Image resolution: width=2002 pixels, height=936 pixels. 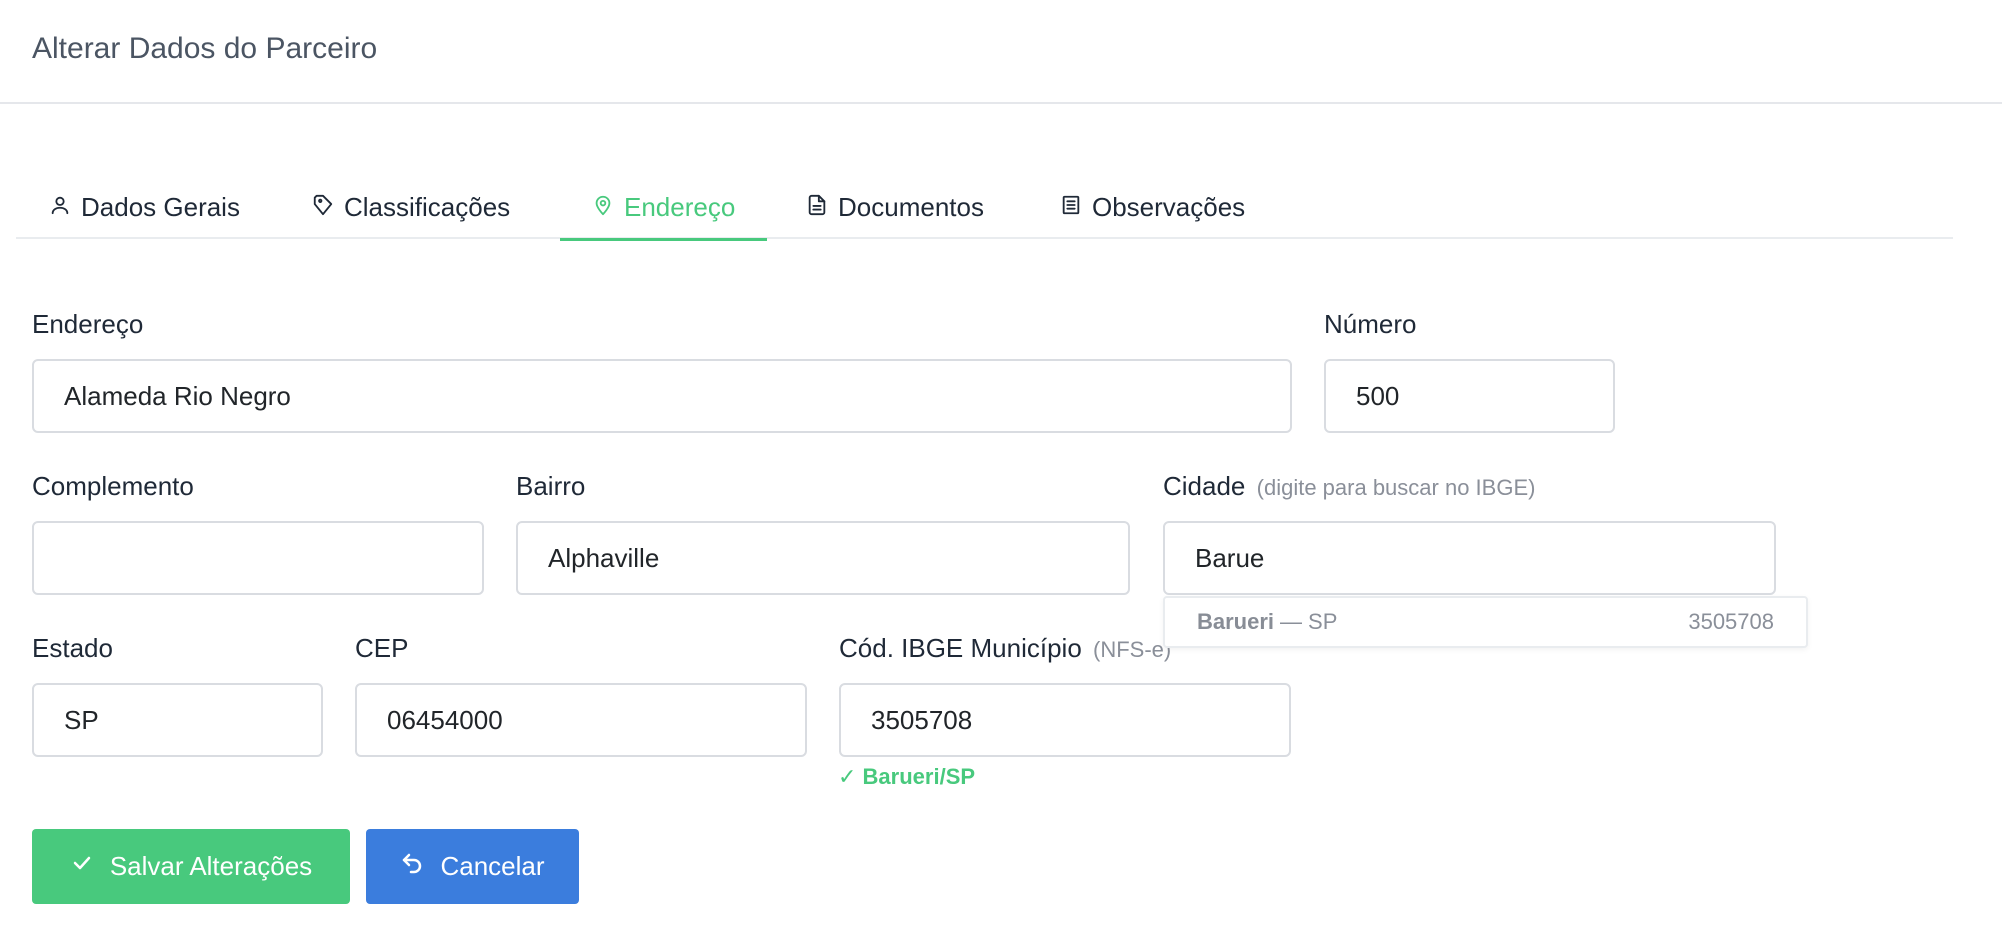 I want to click on complemento-input, so click(x=258, y=558).